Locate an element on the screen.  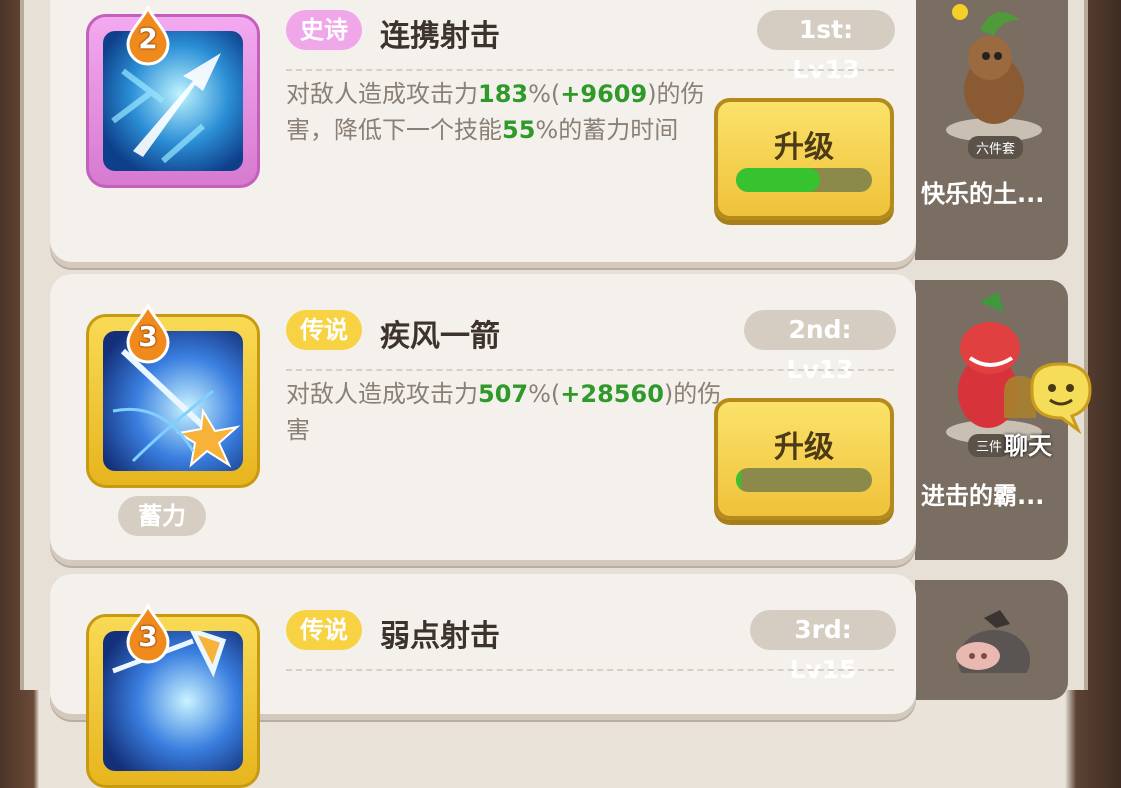
rarity-tag: 史诗 is located at coordinates (324, 30).